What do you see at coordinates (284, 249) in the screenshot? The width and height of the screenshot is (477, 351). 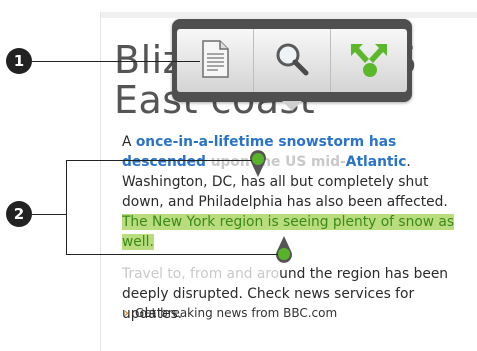 I see `selection-end-handle` at bounding box center [284, 249].